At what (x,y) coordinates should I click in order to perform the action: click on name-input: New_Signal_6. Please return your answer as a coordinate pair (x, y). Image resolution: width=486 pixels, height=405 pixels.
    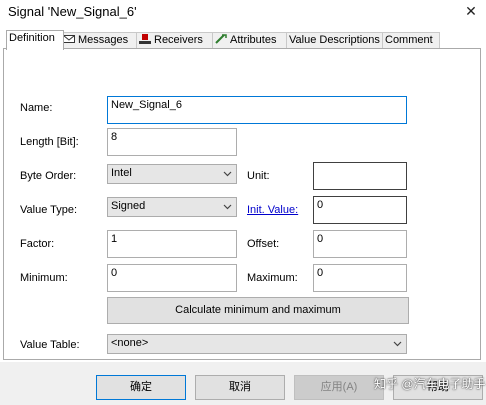
    Looking at the image, I should click on (257, 110).